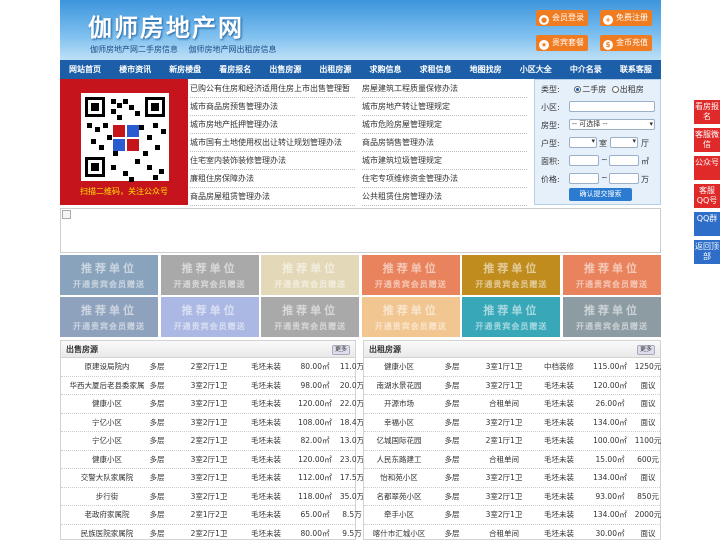 The width and height of the screenshot is (720, 540). What do you see at coordinates (399, 404) in the screenshot?
I see `listing-community: 开源市场` at bounding box center [399, 404].